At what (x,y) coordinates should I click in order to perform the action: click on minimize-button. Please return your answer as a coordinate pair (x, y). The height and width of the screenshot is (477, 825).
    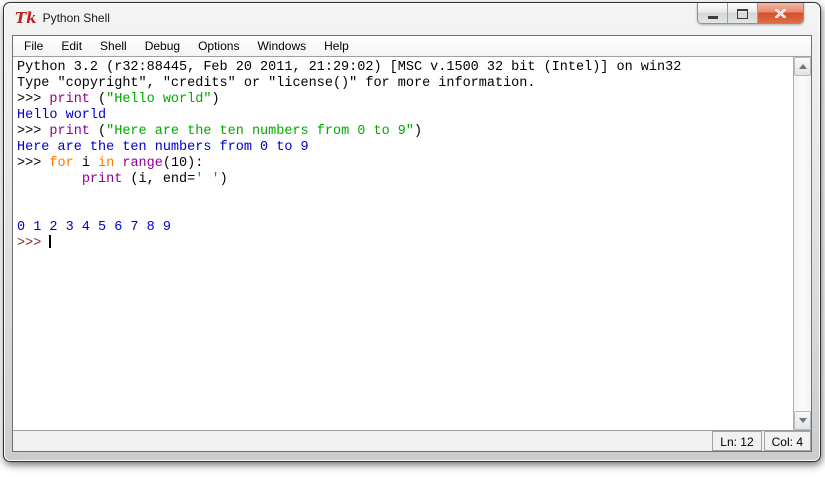
    Looking at the image, I should click on (713, 13).